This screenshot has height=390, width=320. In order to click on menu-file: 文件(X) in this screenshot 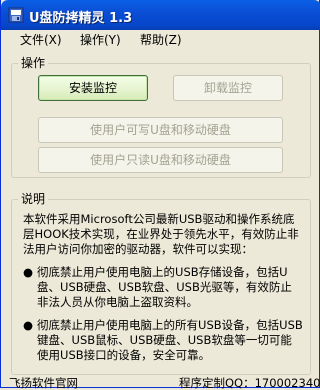, I will do `click(41, 40)`.